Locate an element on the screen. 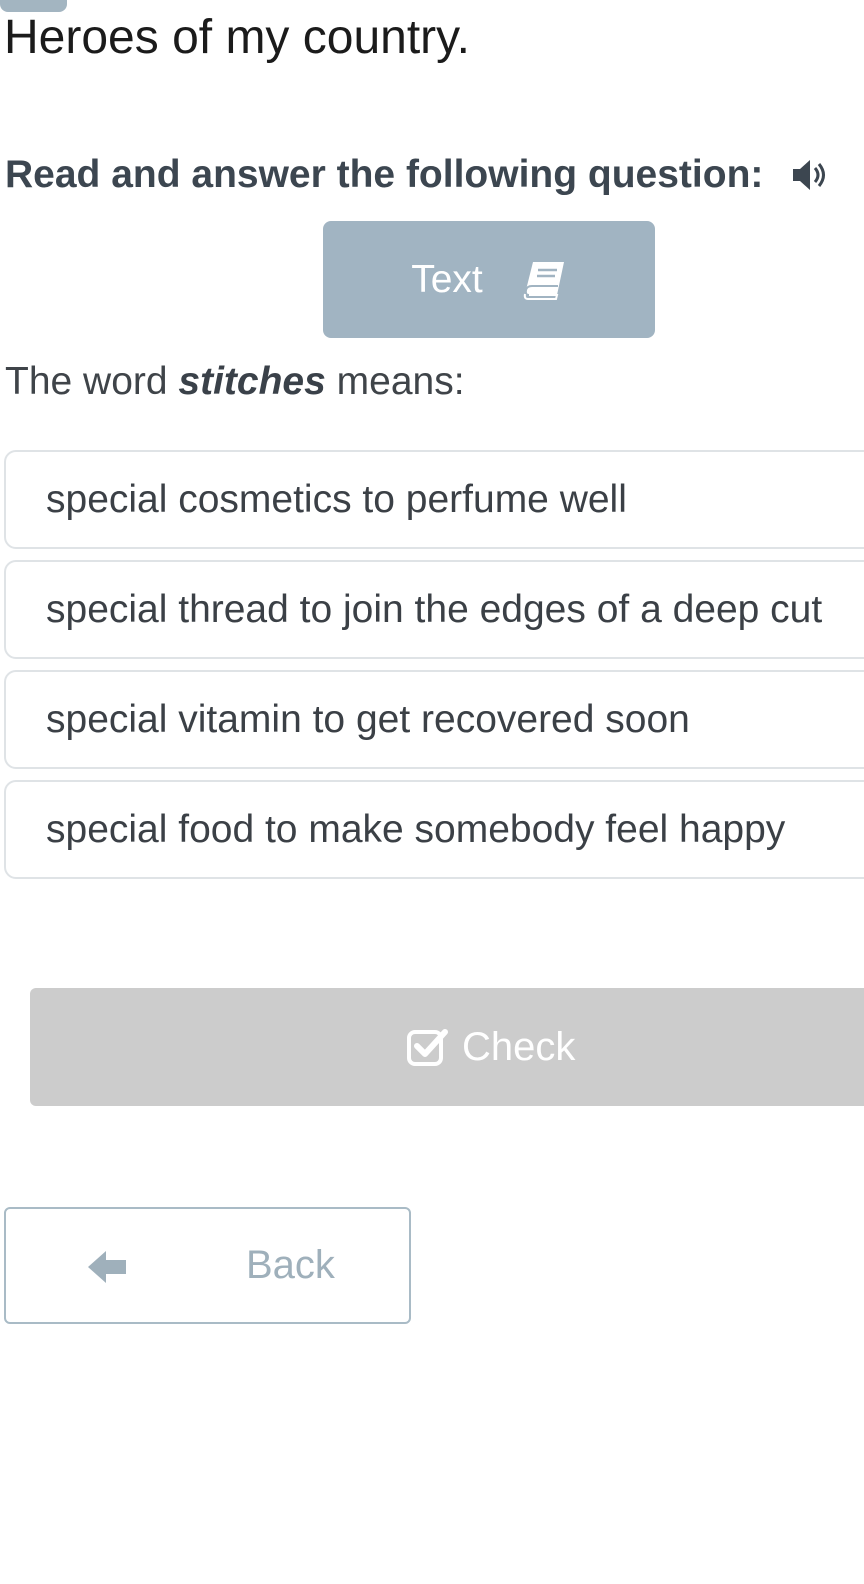  instruction-row: Read and answer the following question: is located at coordinates (416, 175).